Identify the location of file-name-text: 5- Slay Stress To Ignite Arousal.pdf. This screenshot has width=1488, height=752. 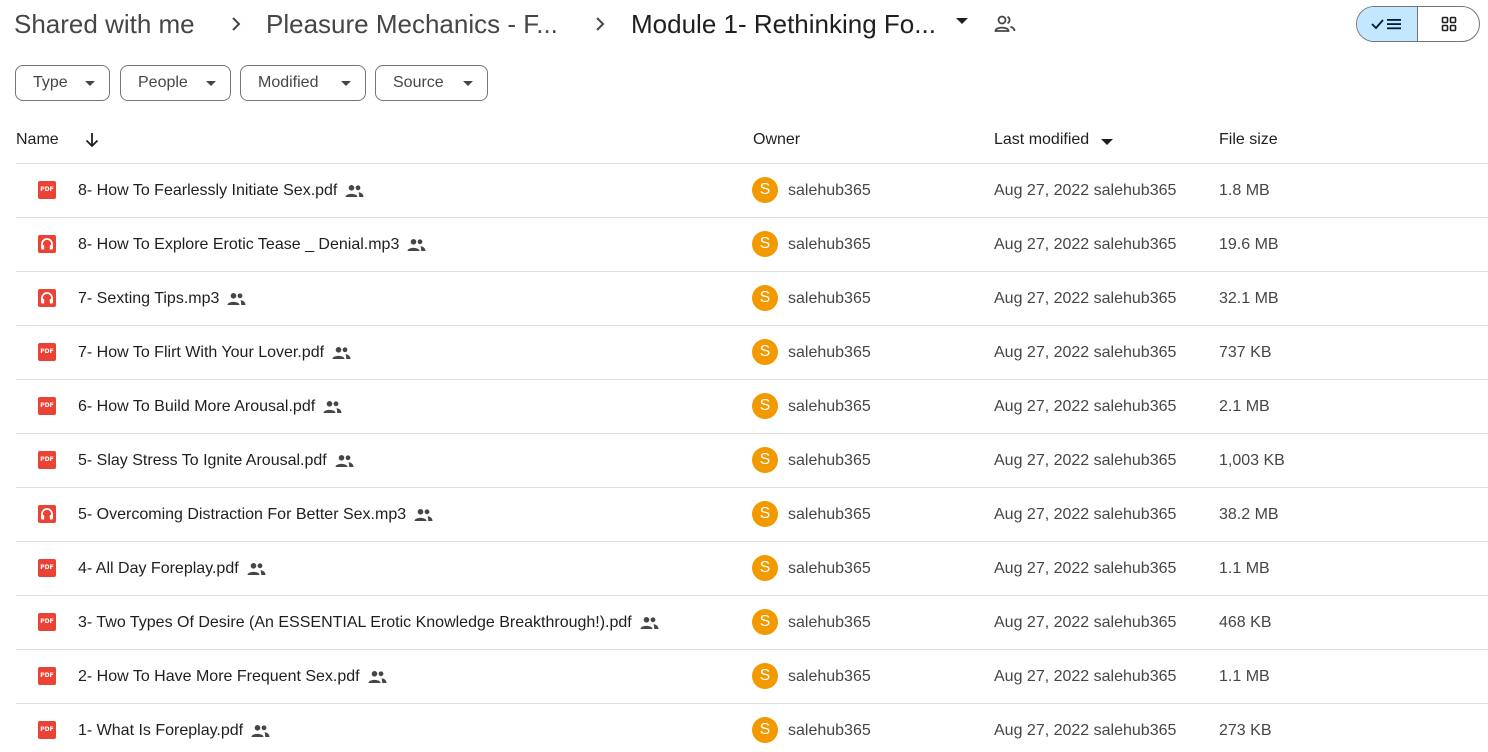
(202, 460).